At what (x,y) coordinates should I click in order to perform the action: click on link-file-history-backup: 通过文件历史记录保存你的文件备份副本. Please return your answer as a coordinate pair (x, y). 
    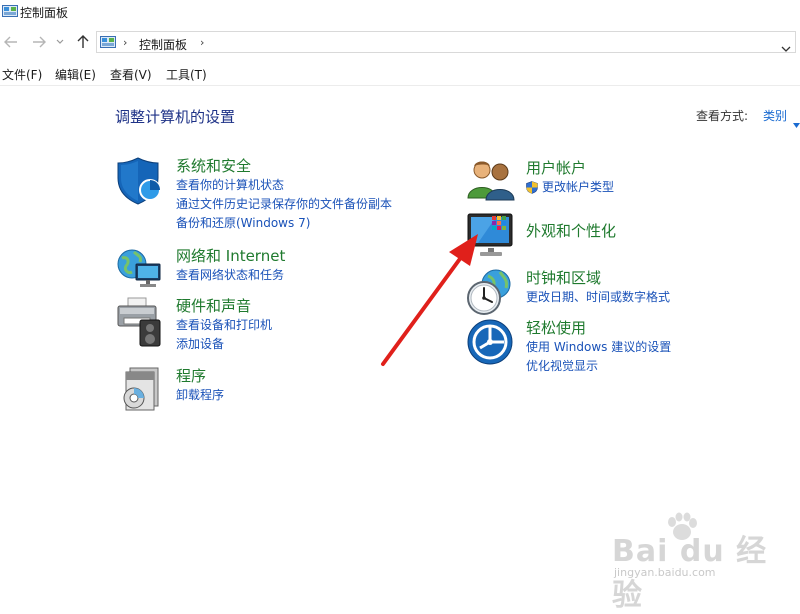
    Looking at the image, I should click on (284, 204).